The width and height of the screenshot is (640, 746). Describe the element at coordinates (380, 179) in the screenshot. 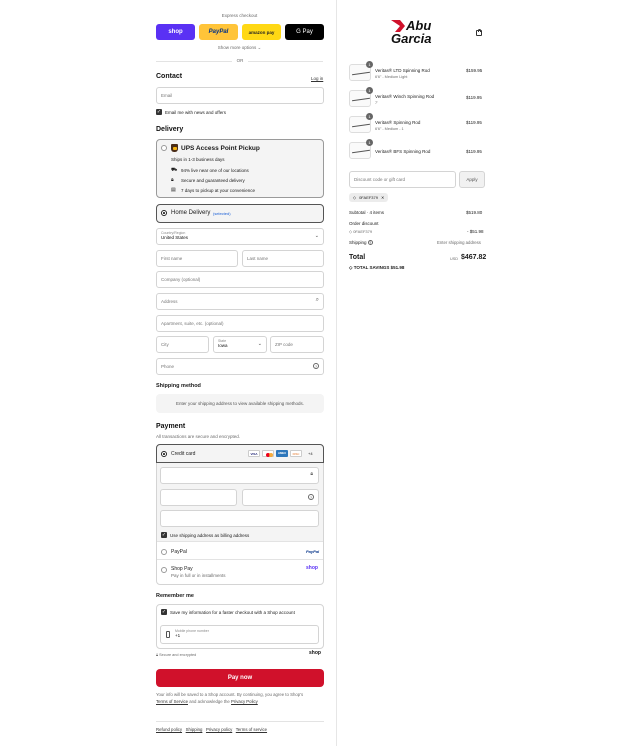

I see `discount-placeholder: Discount code or gift card` at that location.